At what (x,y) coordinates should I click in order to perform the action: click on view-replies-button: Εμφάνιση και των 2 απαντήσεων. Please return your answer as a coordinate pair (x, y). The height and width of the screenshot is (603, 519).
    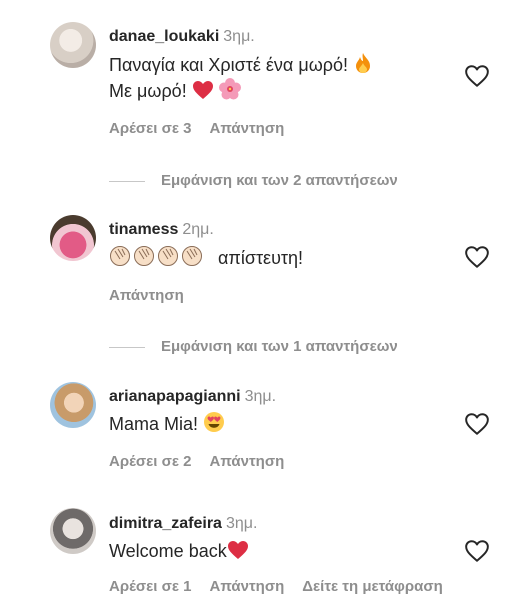
    Looking at the image, I should click on (253, 181).